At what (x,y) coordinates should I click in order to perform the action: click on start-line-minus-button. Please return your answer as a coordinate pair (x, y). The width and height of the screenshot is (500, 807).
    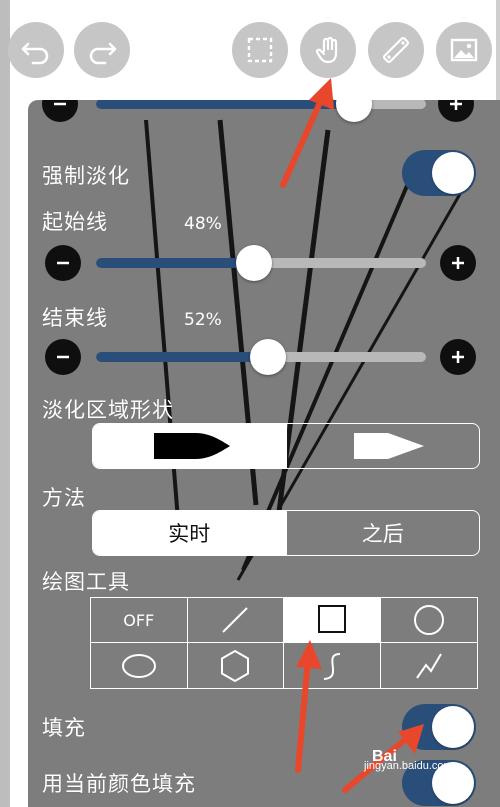
    Looking at the image, I should click on (63, 263).